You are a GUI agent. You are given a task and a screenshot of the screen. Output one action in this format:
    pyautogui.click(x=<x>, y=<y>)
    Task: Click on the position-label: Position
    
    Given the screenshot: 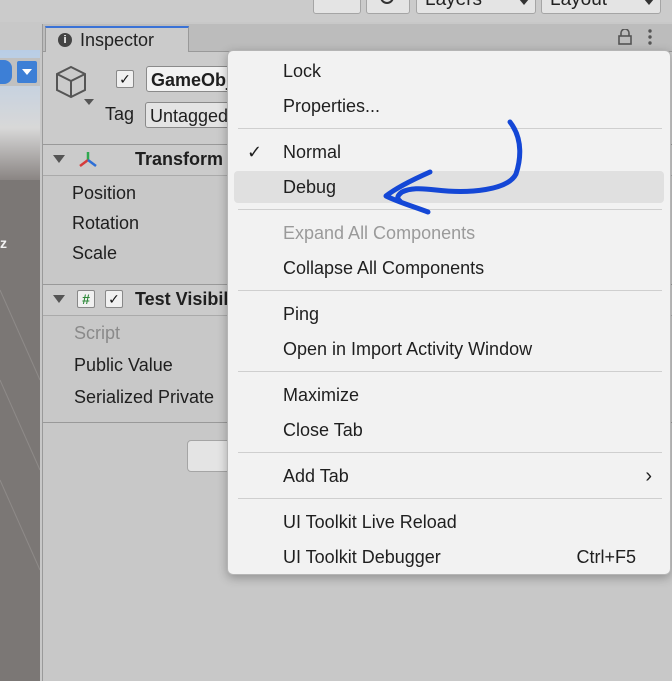 What is the action you would take?
    pyautogui.click(x=104, y=193)
    